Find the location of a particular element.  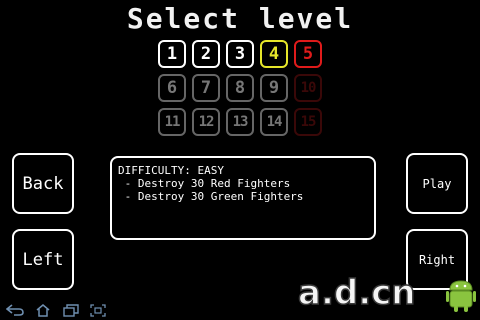

screenshot-icon is located at coordinates (98, 310).